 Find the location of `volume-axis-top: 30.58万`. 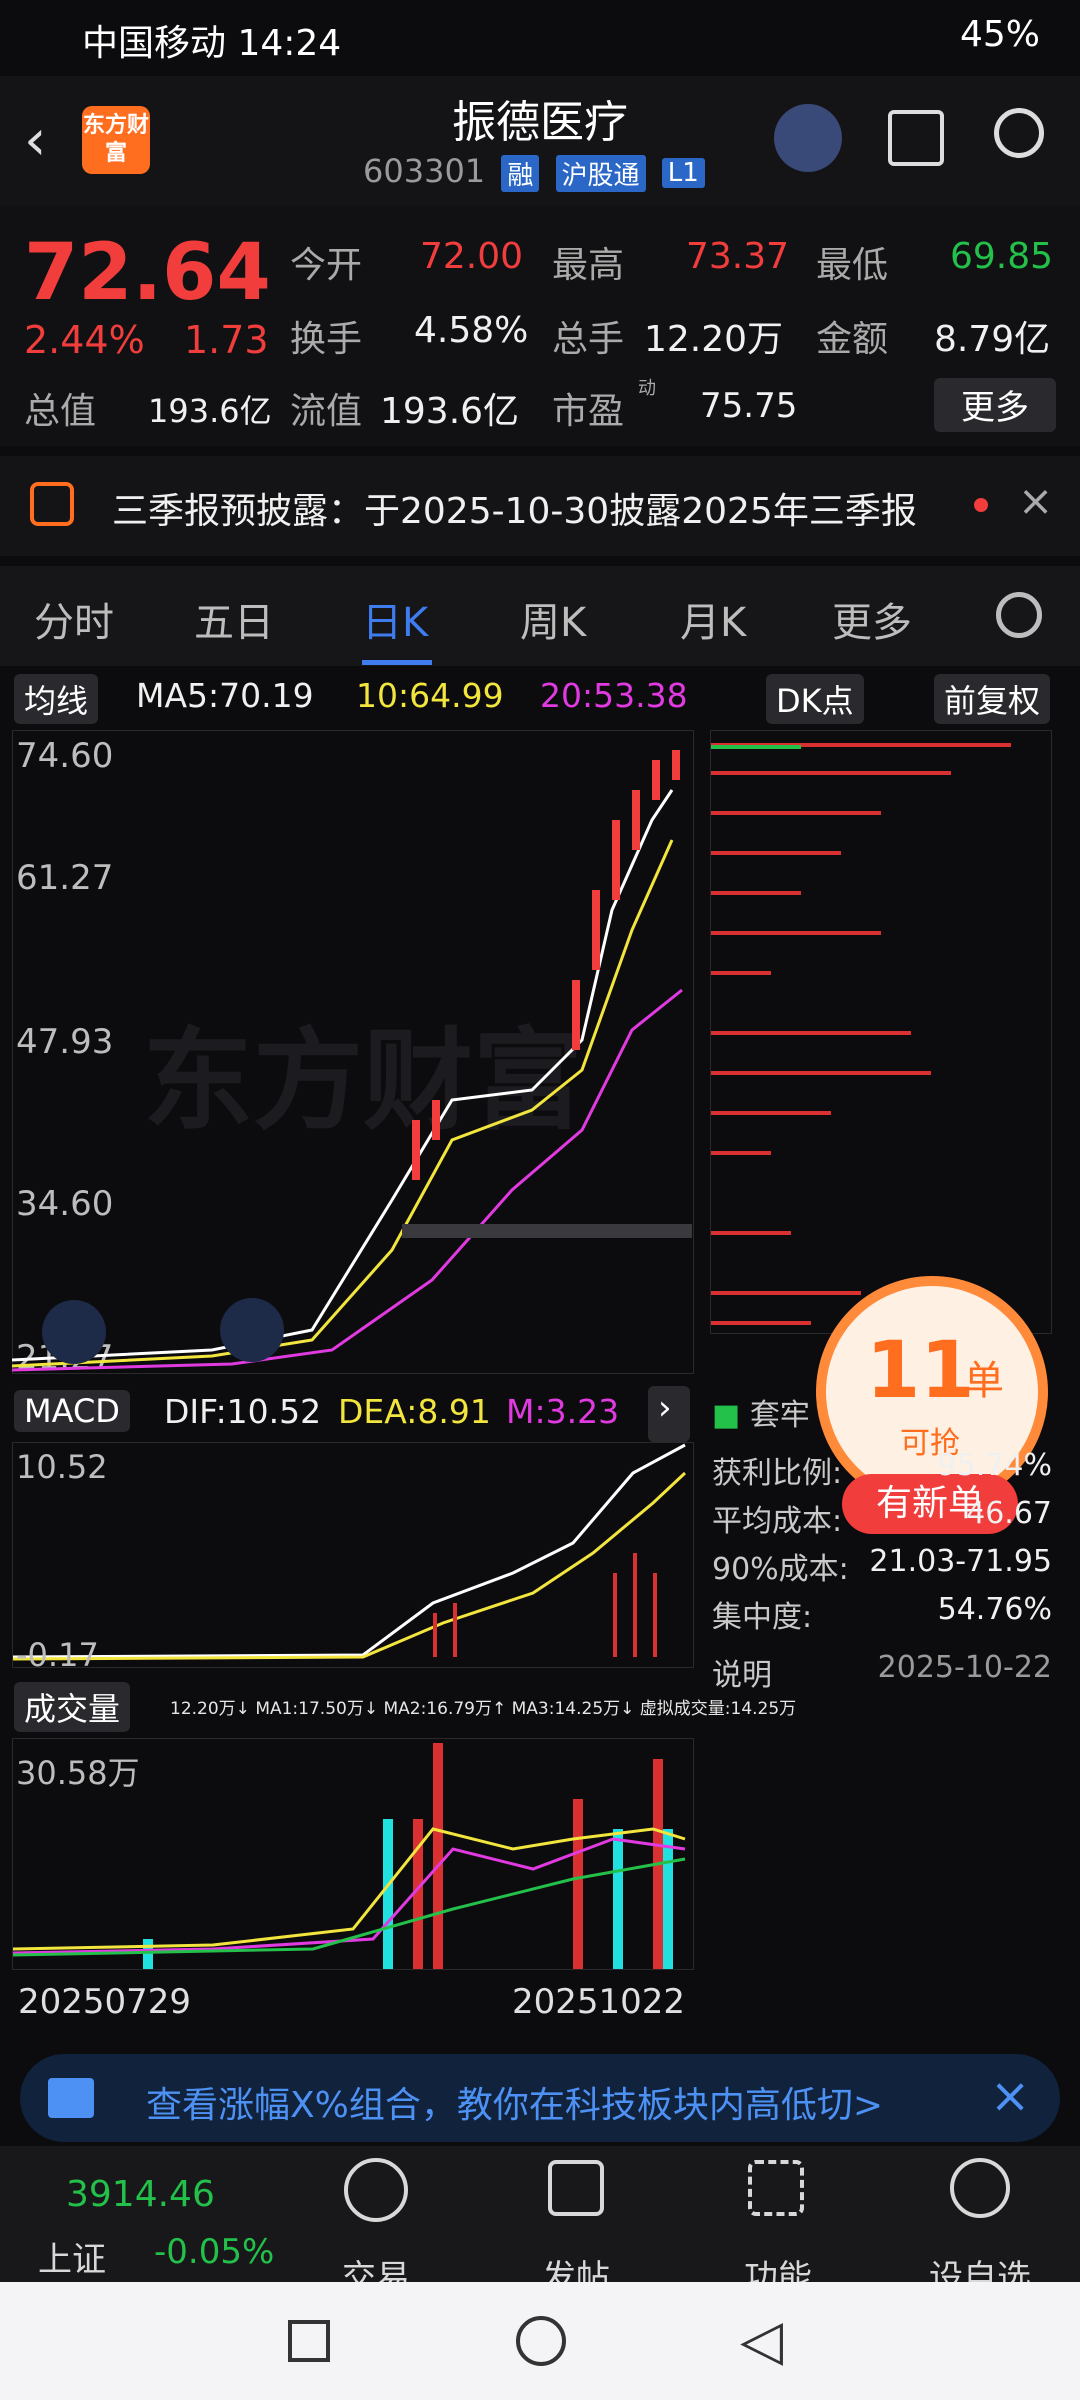

volume-axis-top: 30.58万 is located at coordinates (78, 1773).